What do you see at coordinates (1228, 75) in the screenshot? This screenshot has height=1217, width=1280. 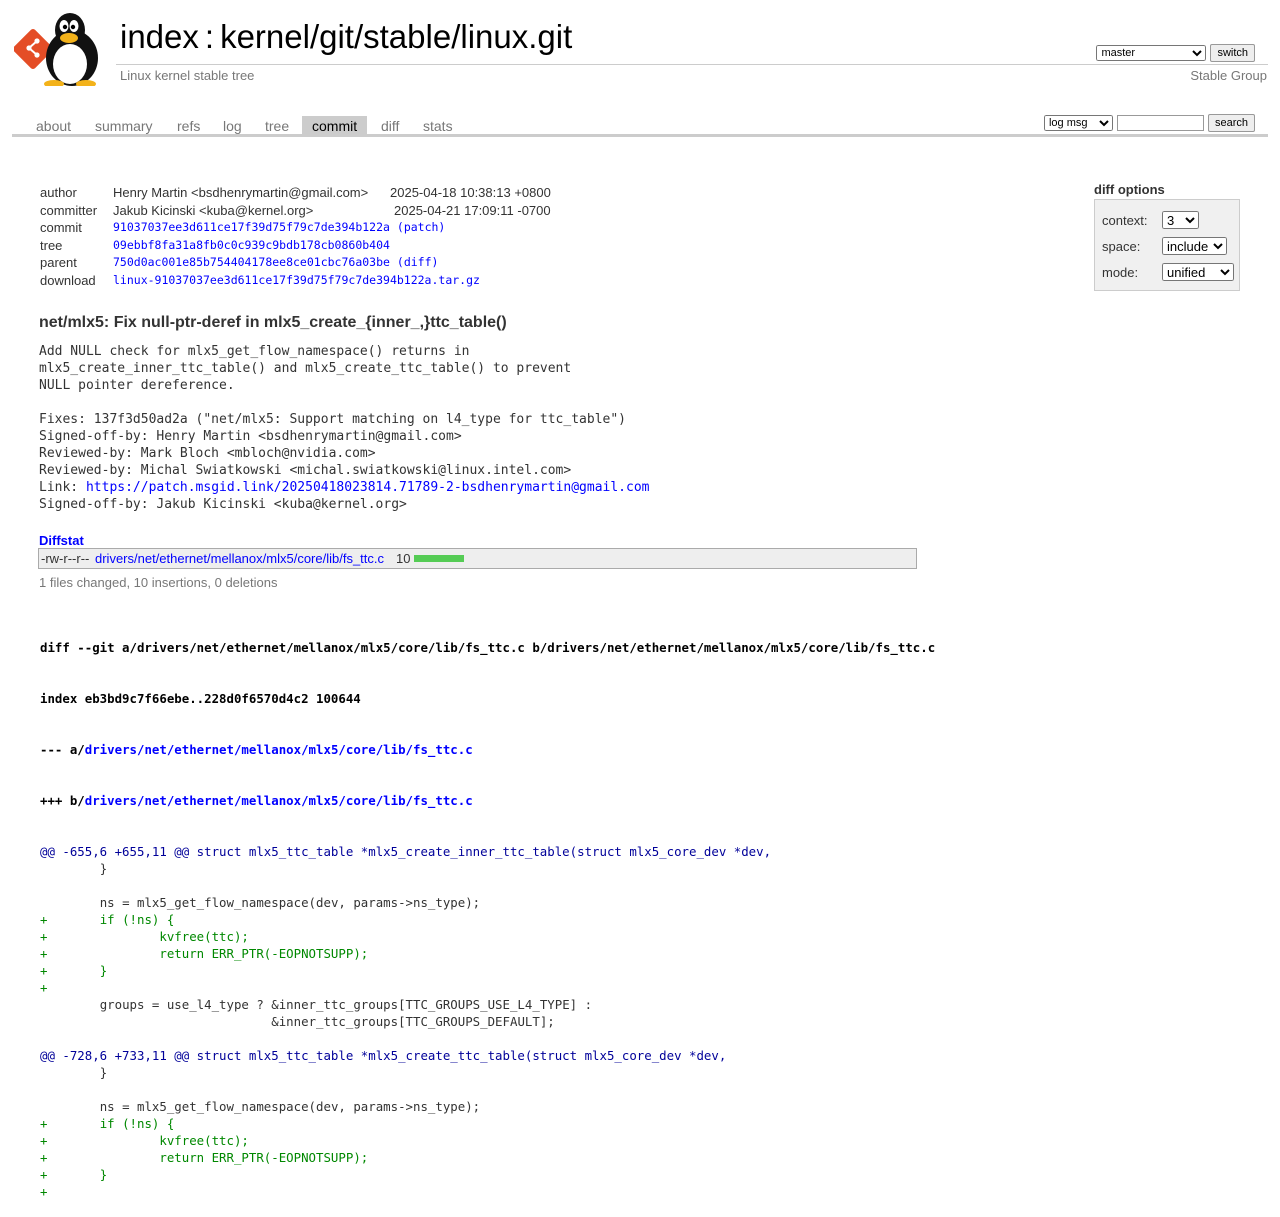 I see `repo-owner: Stable Group` at bounding box center [1228, 75].